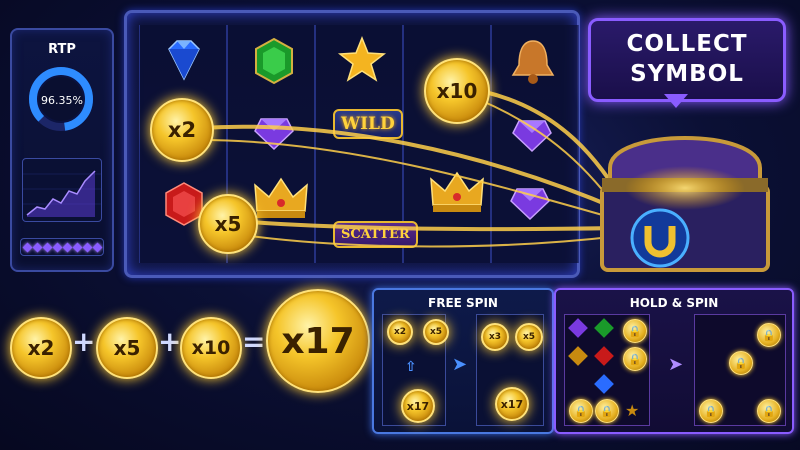 The width and height of the screenshot is (800, 450). What do you see at coordinates (604, 356) in the screenshot?
I see `red-gem-icon` at bounding box center [604, 356].